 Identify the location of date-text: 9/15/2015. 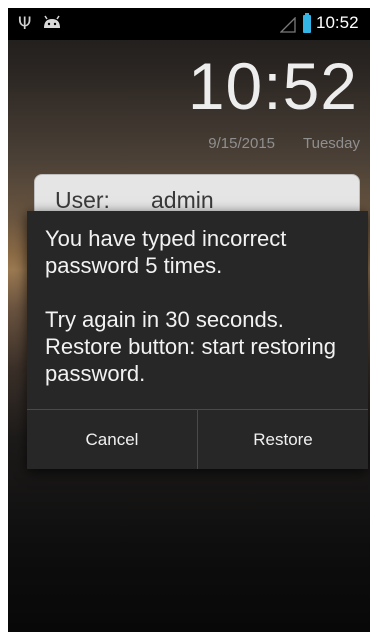
(242, 143).